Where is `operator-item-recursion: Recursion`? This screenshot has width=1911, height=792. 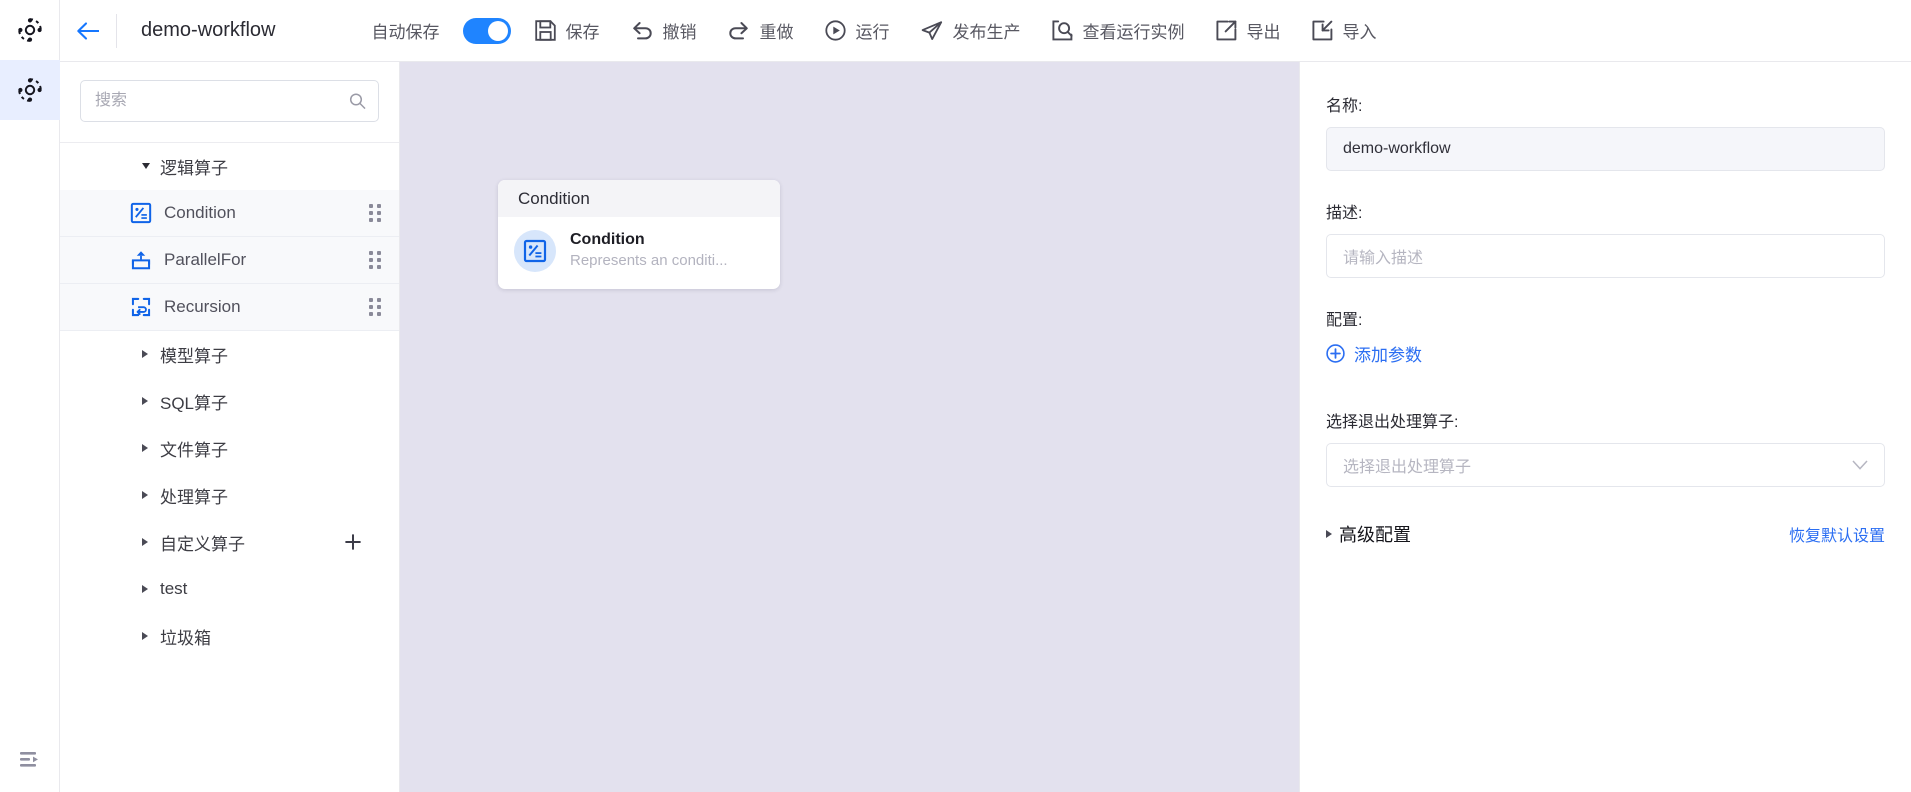
operator-item-recursion: Recursion is located at coordinates (229, 307).